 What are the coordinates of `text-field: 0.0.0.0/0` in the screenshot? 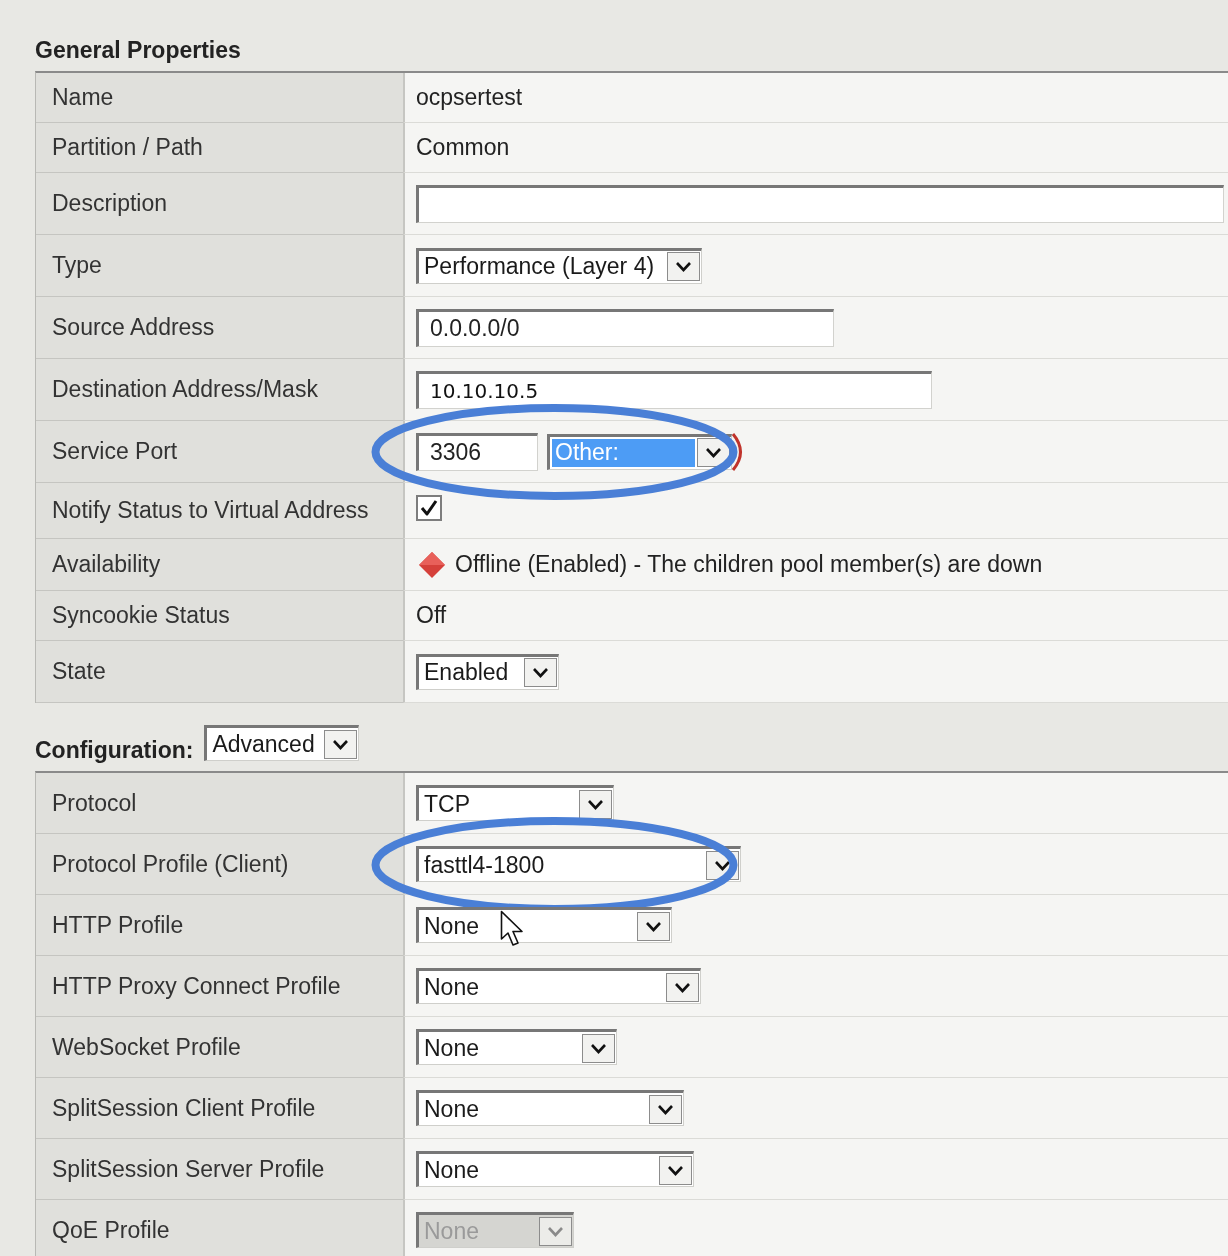 It's located at (625, 327).